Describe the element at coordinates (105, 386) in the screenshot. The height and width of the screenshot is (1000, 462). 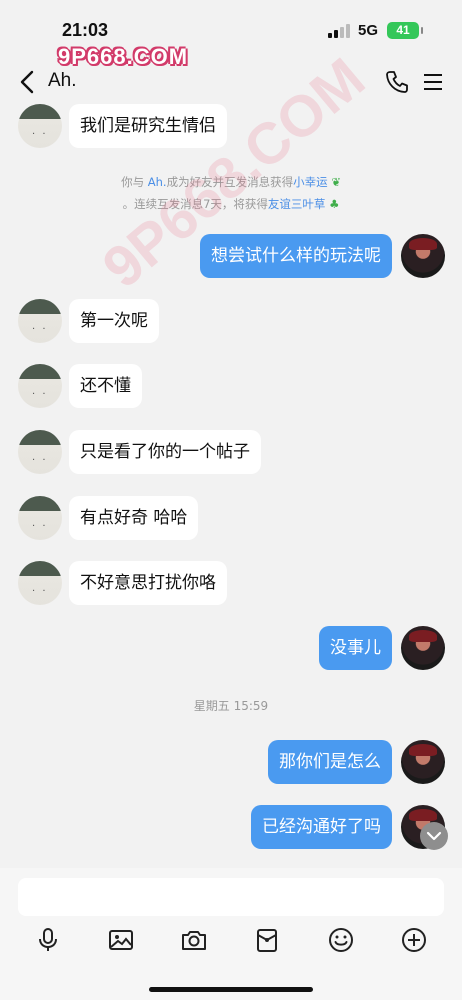
I see `message-bubble: 还不懂` at that location.